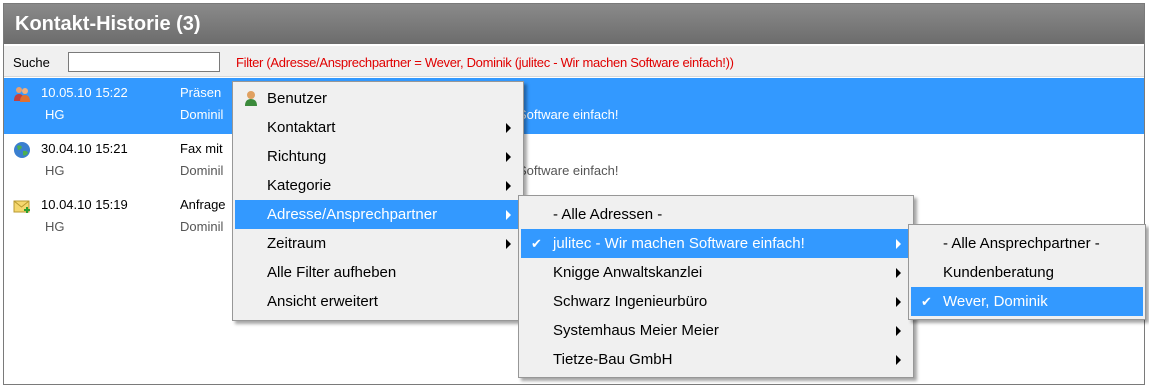  I want to click on row-date: 30.04.10 15:21, so click(84, 148).